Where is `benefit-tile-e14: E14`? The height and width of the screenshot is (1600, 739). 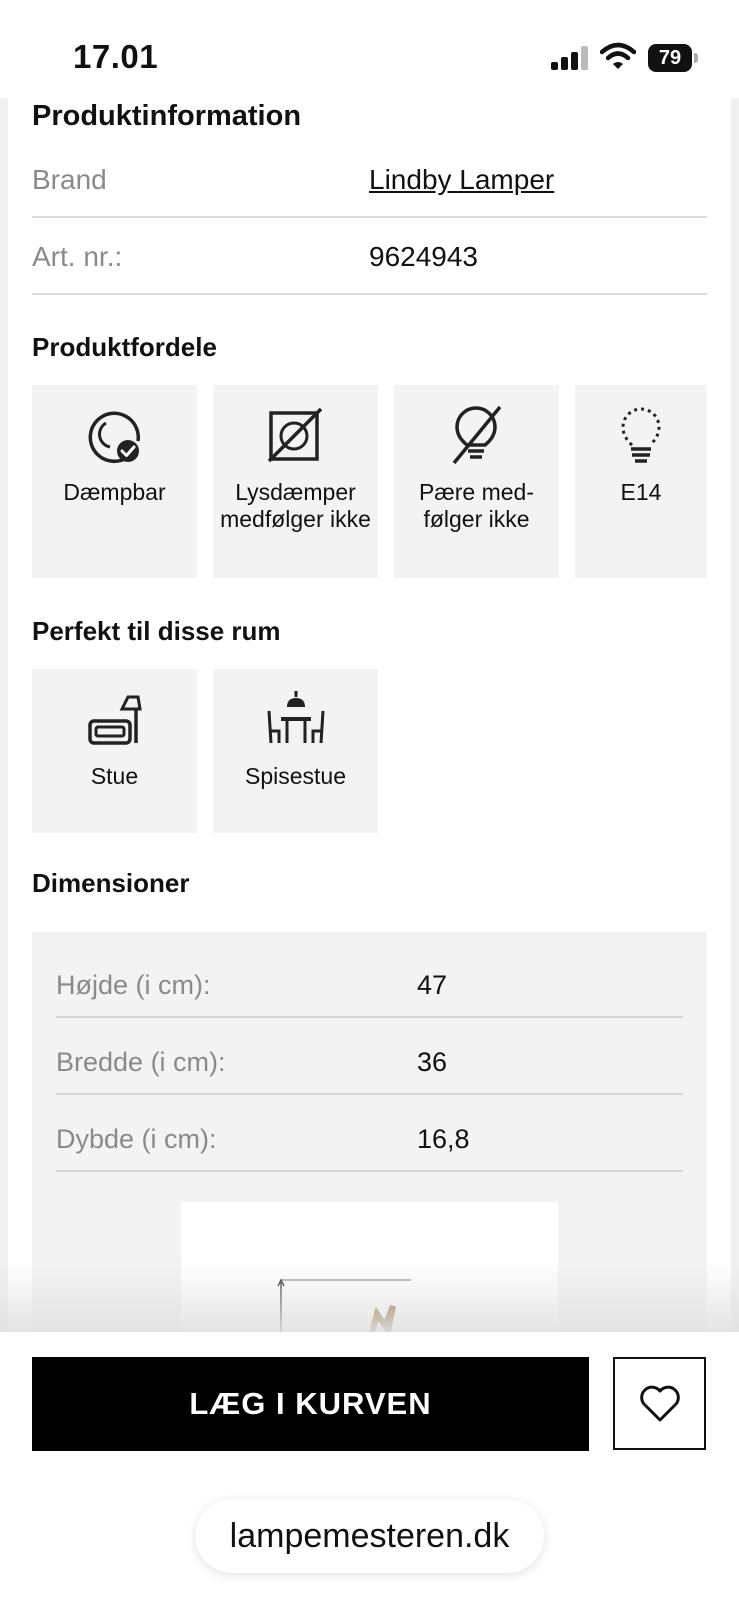 benefit-tile-e14: E14 is located at coordinates (641, 481).